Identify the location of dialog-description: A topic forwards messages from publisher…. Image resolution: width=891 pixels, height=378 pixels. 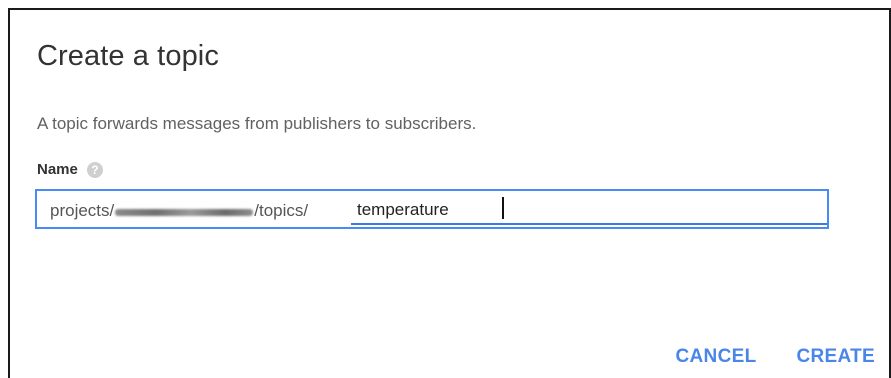
(257, 123).